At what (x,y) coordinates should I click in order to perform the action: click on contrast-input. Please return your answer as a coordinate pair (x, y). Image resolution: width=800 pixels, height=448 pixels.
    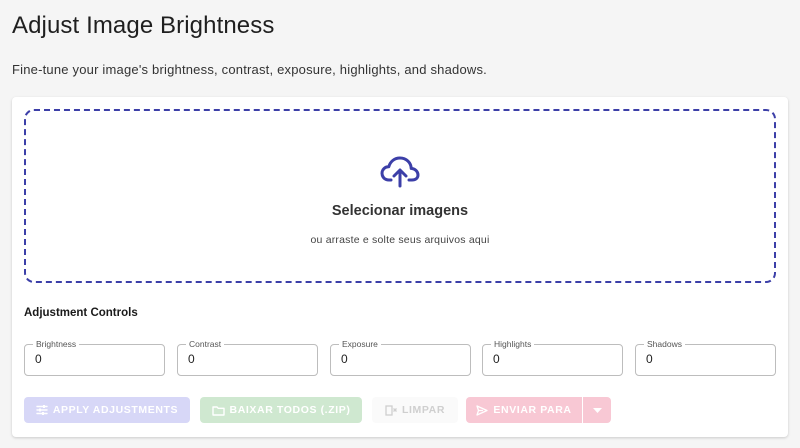
    Looking at the image, I should click on (248, 359).